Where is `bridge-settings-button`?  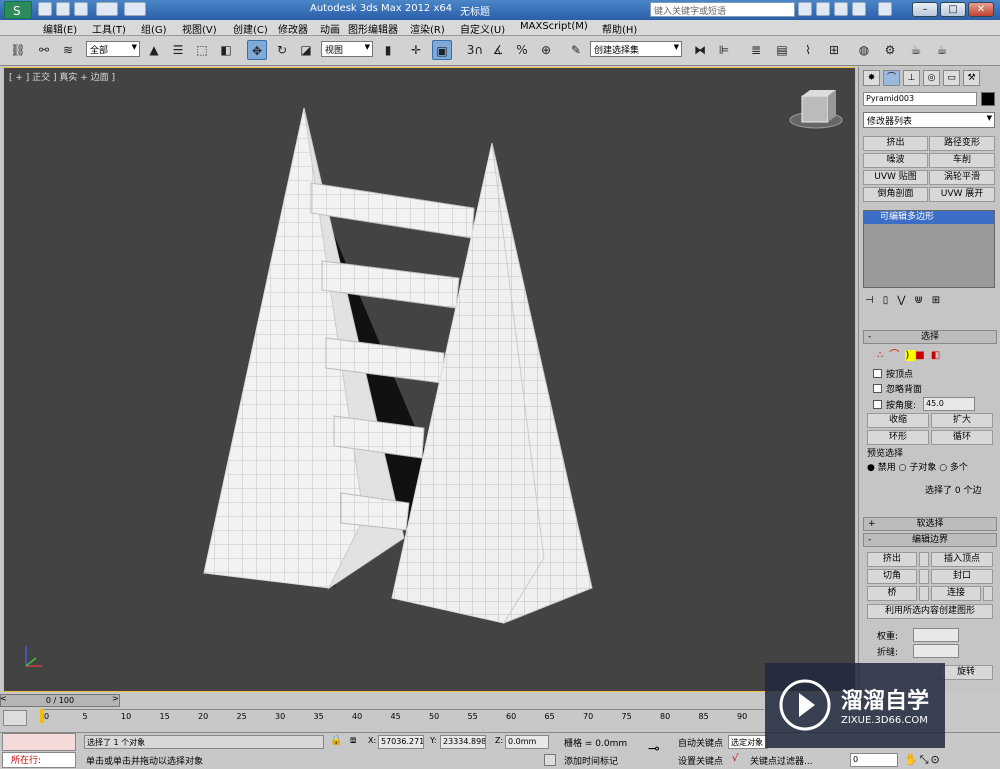
bridge-settings-button is located at coordinates (924, 593).